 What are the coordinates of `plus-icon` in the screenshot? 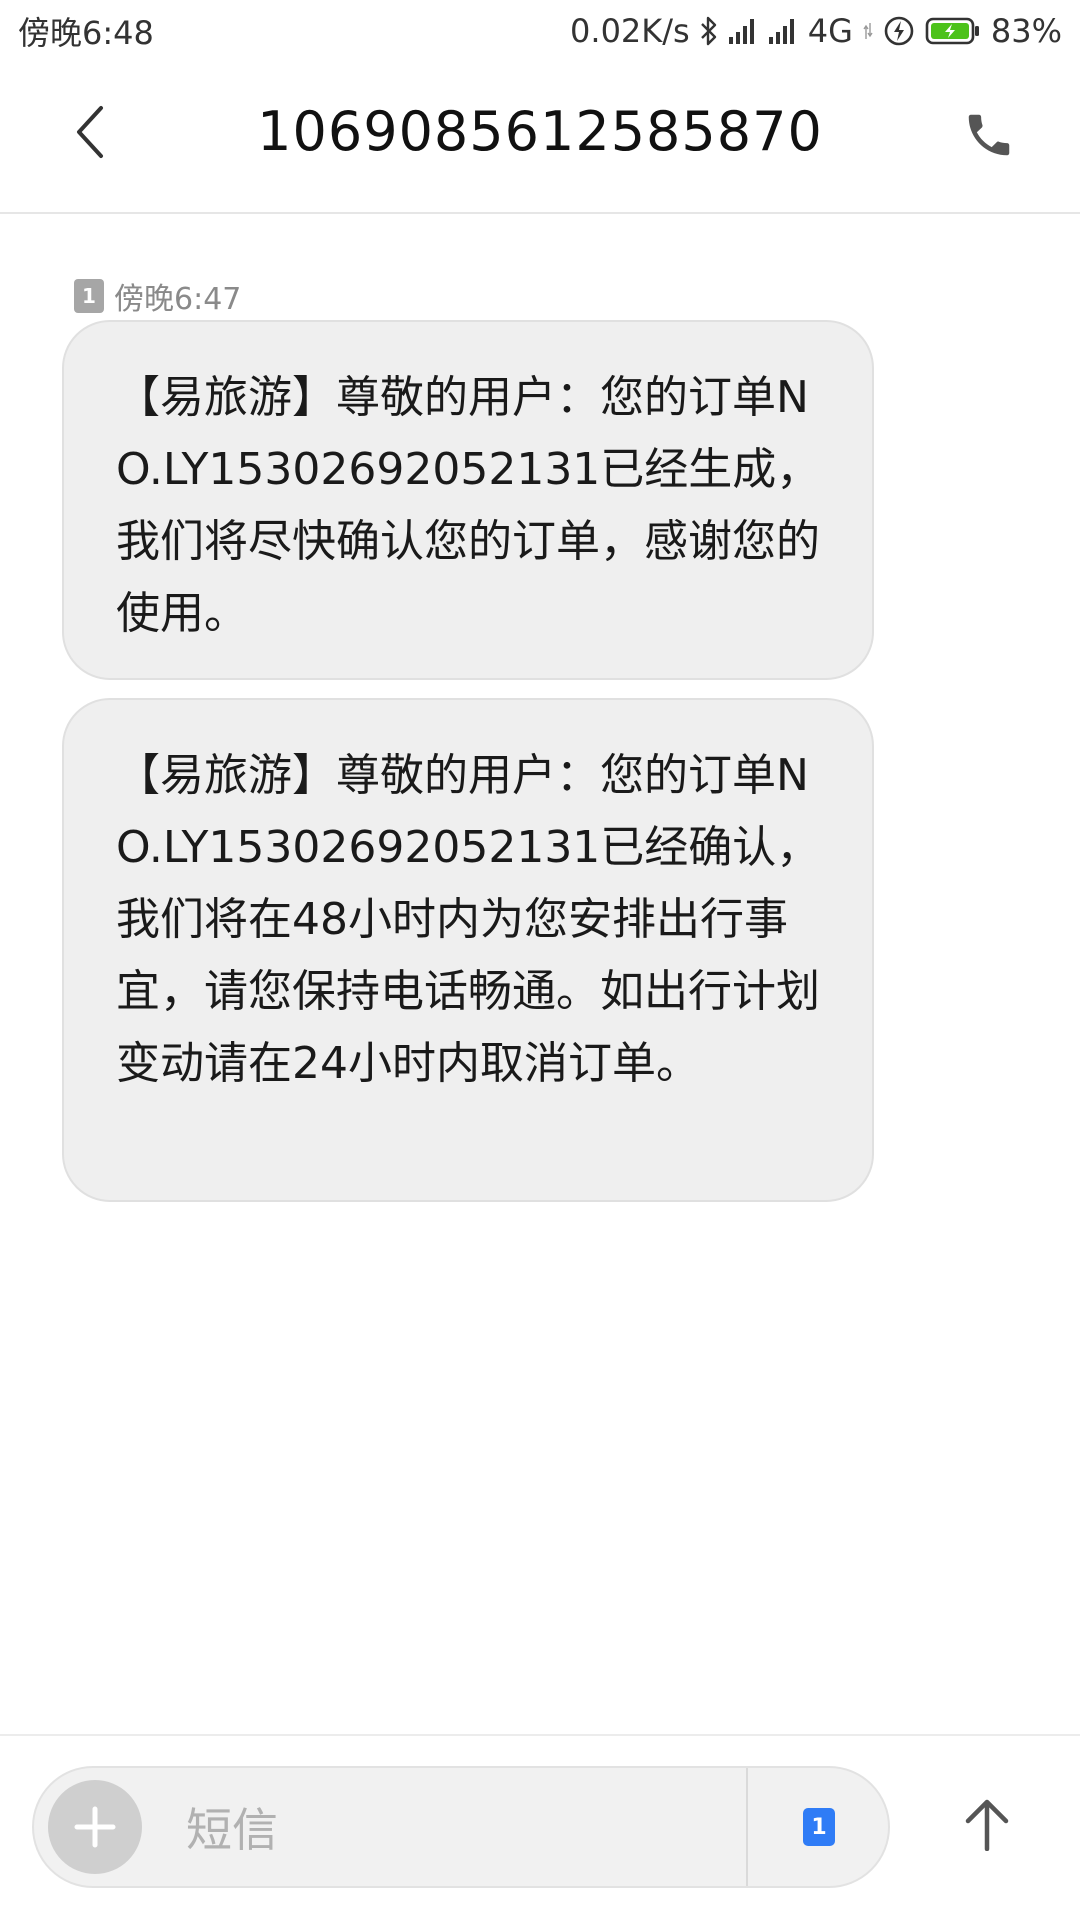 It's located at (95, 1827).